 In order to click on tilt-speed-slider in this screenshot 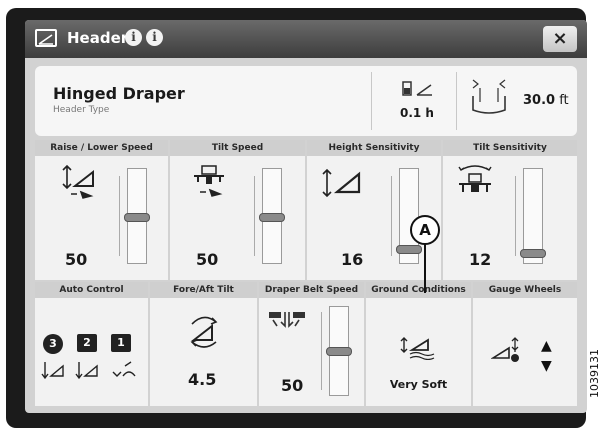, I will do `click(272, 216)`.